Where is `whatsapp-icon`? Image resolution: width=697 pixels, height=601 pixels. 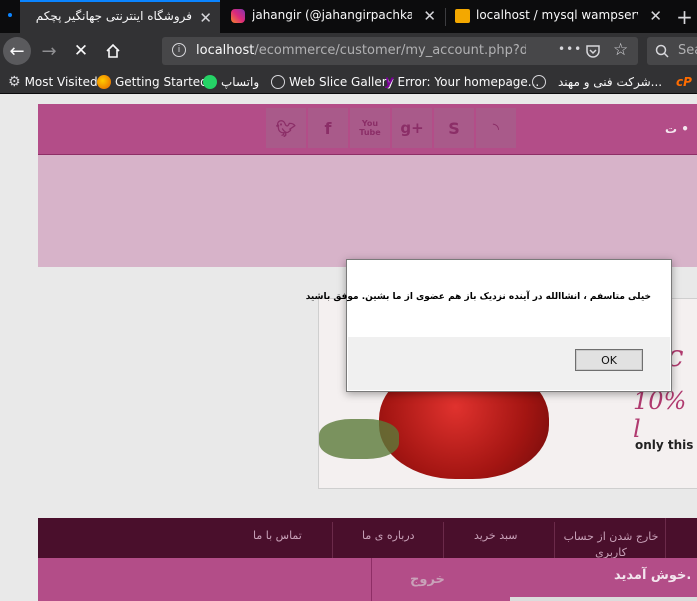 whatsapp-icon is located at coordinates (210, 81).